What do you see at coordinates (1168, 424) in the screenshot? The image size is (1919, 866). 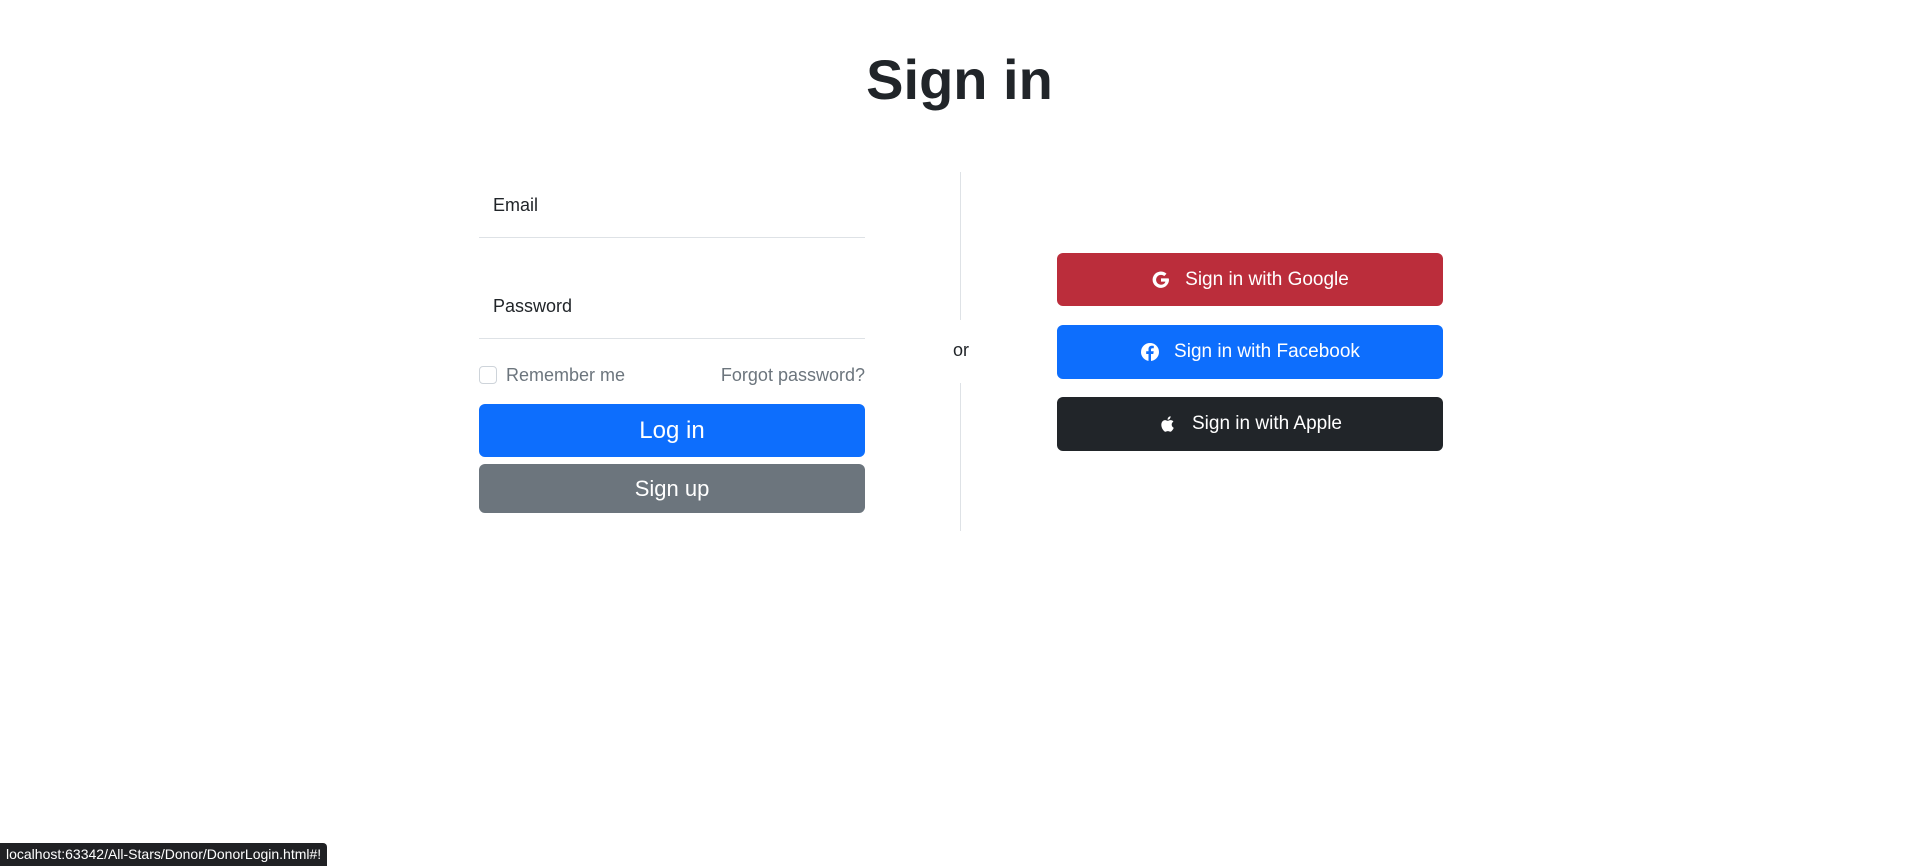 I see `apple-icon` at bounding box center [1168, 424].